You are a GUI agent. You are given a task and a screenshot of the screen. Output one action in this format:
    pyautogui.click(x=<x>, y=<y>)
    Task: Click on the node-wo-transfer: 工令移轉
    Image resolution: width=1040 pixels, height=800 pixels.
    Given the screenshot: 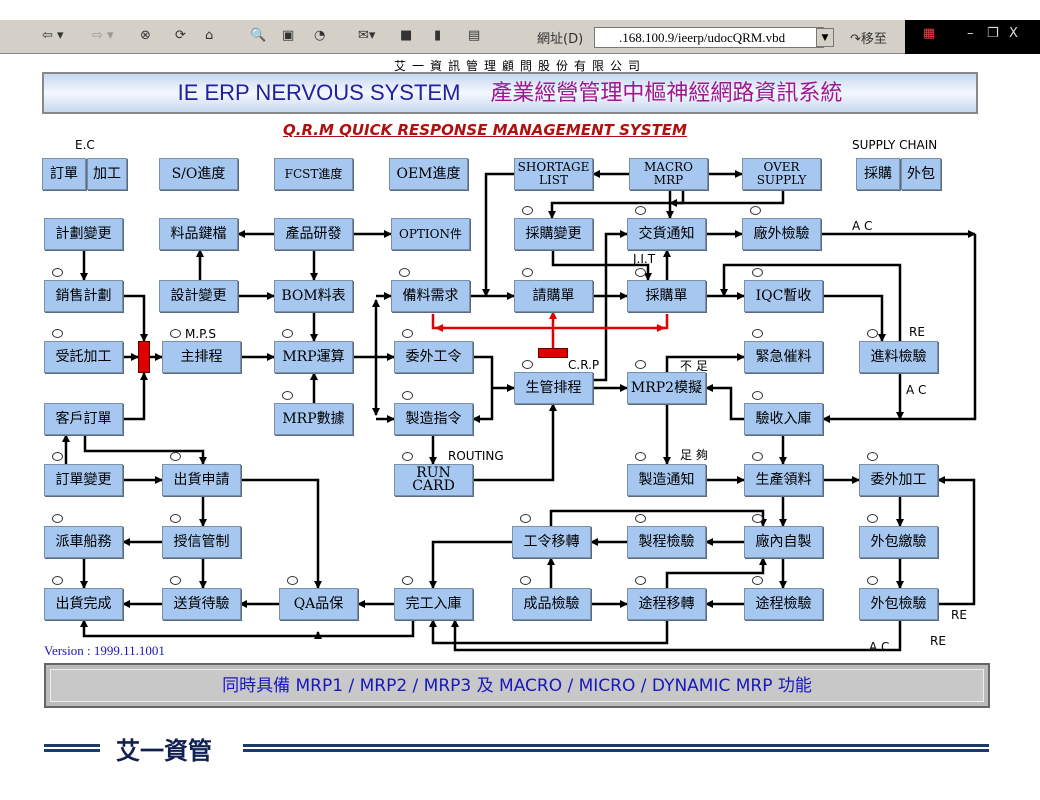 What is the action you would take?
    pyautogui.click(x=551, y=542)
    